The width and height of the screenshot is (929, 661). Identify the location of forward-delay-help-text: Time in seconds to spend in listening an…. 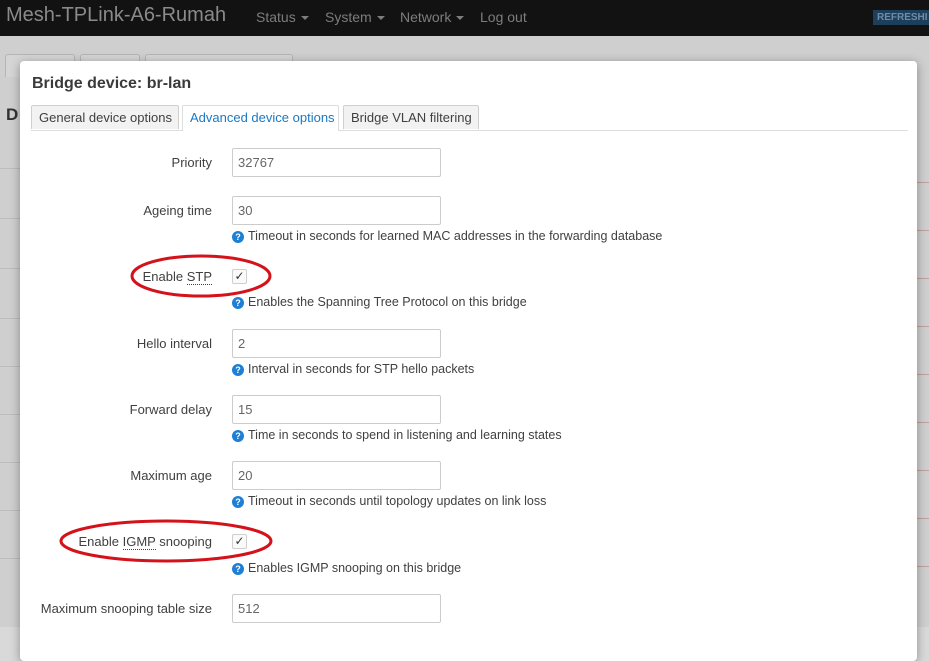
(405, 435).